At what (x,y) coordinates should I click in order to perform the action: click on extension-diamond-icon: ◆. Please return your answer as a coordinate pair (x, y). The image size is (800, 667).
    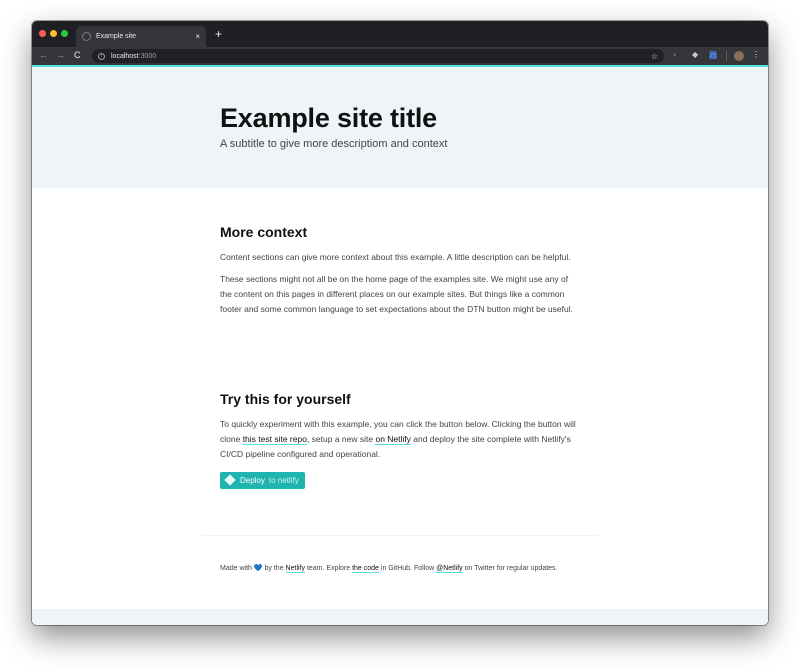
    Looking at the image, I should click on (695, 54).